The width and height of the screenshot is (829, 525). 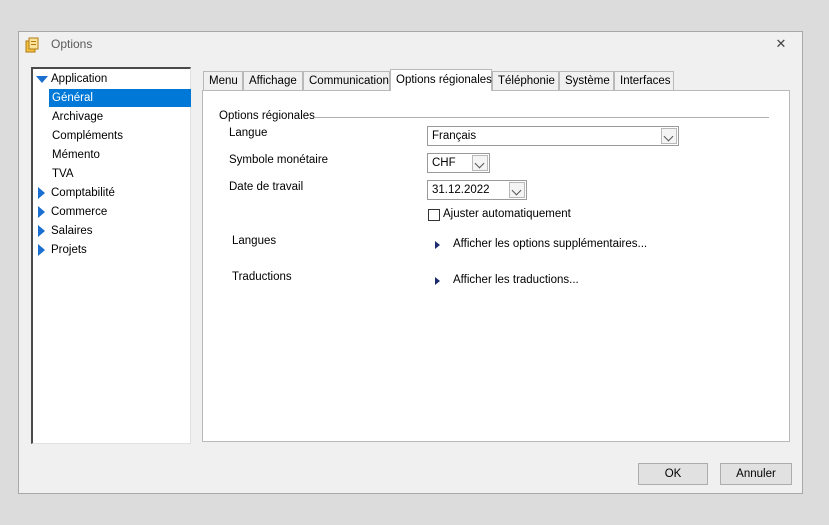 I want to click on languages-label: Langues, so click(x=254, y=241).